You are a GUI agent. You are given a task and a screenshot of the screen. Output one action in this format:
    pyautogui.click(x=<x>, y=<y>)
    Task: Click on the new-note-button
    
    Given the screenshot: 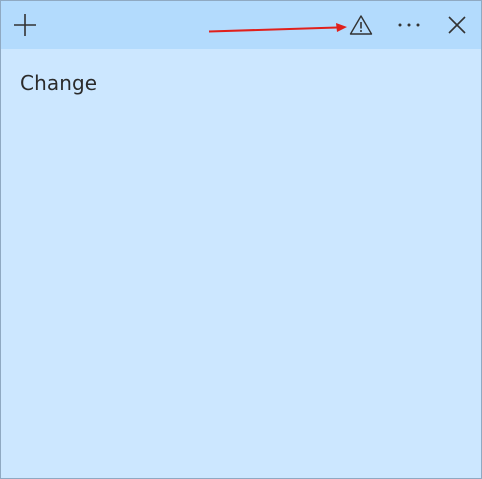 What is the action you would take?
    pyautogui.click(x=25, y=25)
    